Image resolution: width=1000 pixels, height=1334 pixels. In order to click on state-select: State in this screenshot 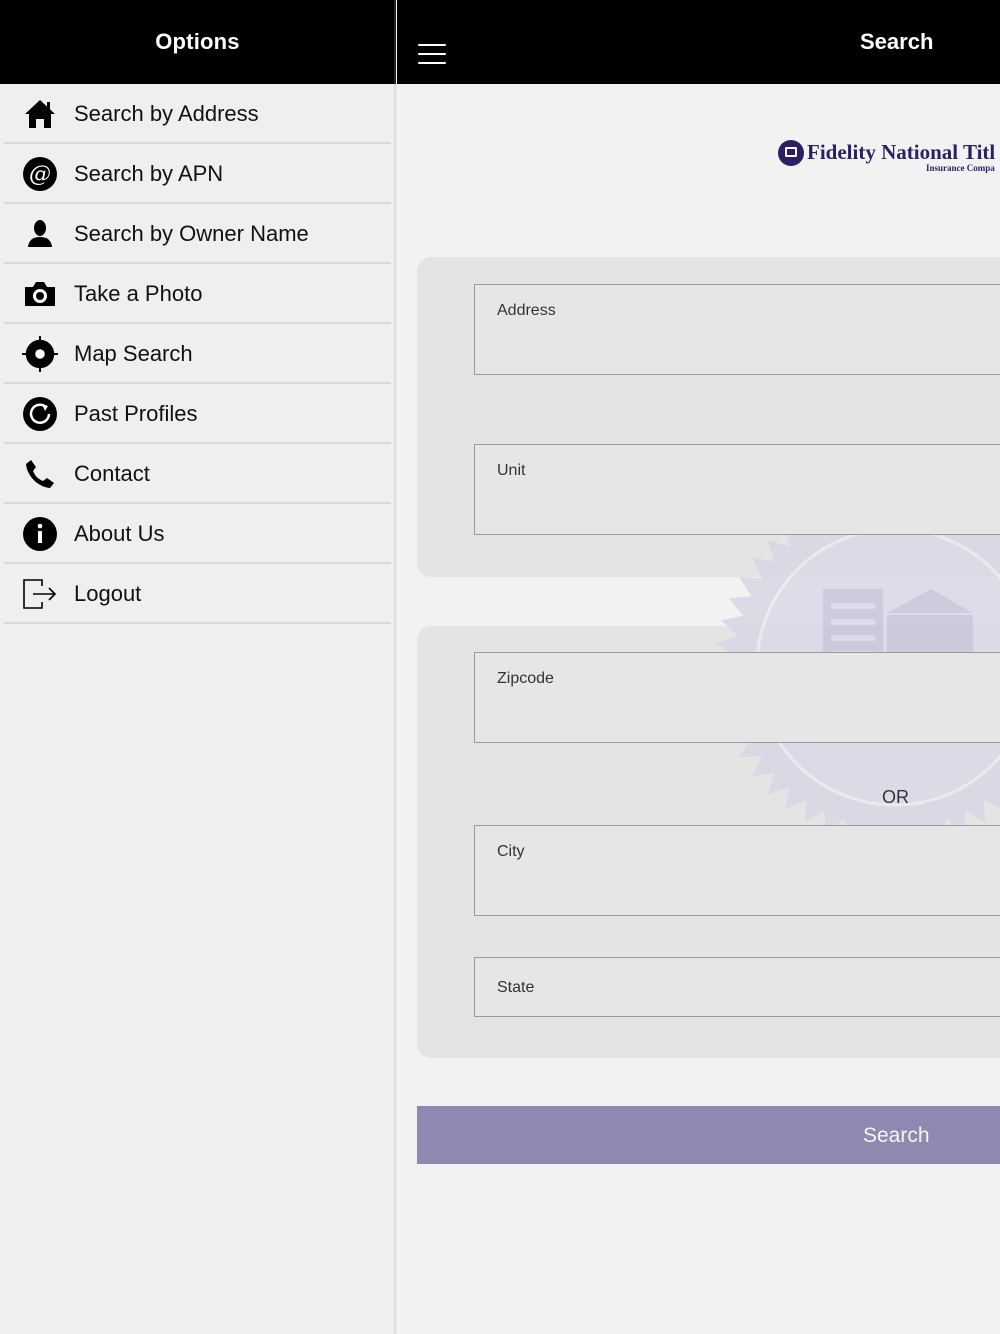, I will do `click(737, 987)`.